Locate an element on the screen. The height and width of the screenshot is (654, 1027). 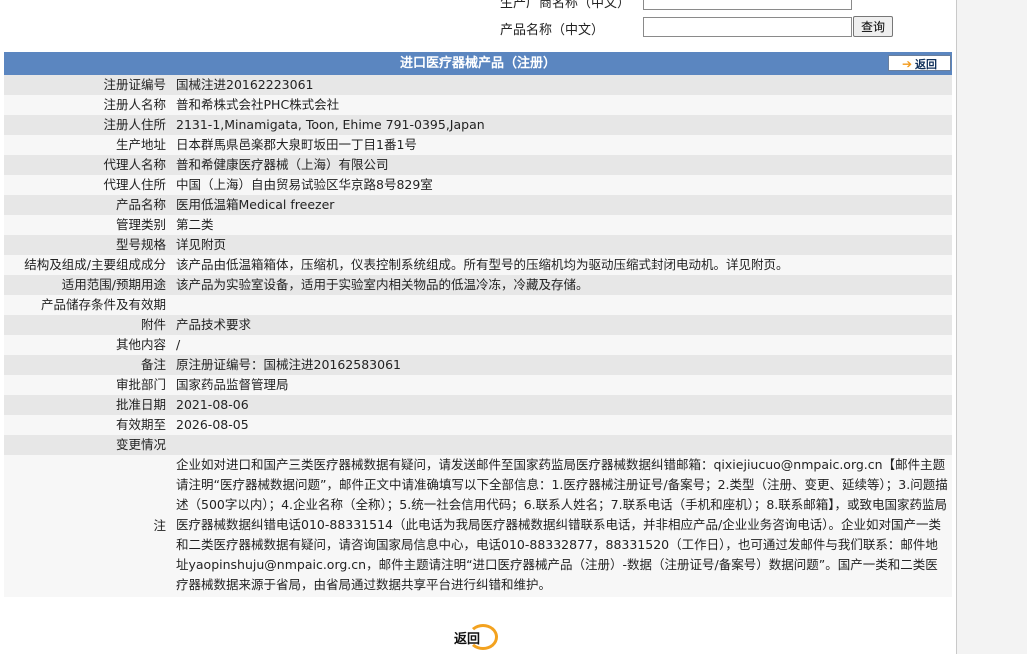
field-value: 中国（上海）自由贸易试验区华京路8号829室 is located at coordinates (561, 185).